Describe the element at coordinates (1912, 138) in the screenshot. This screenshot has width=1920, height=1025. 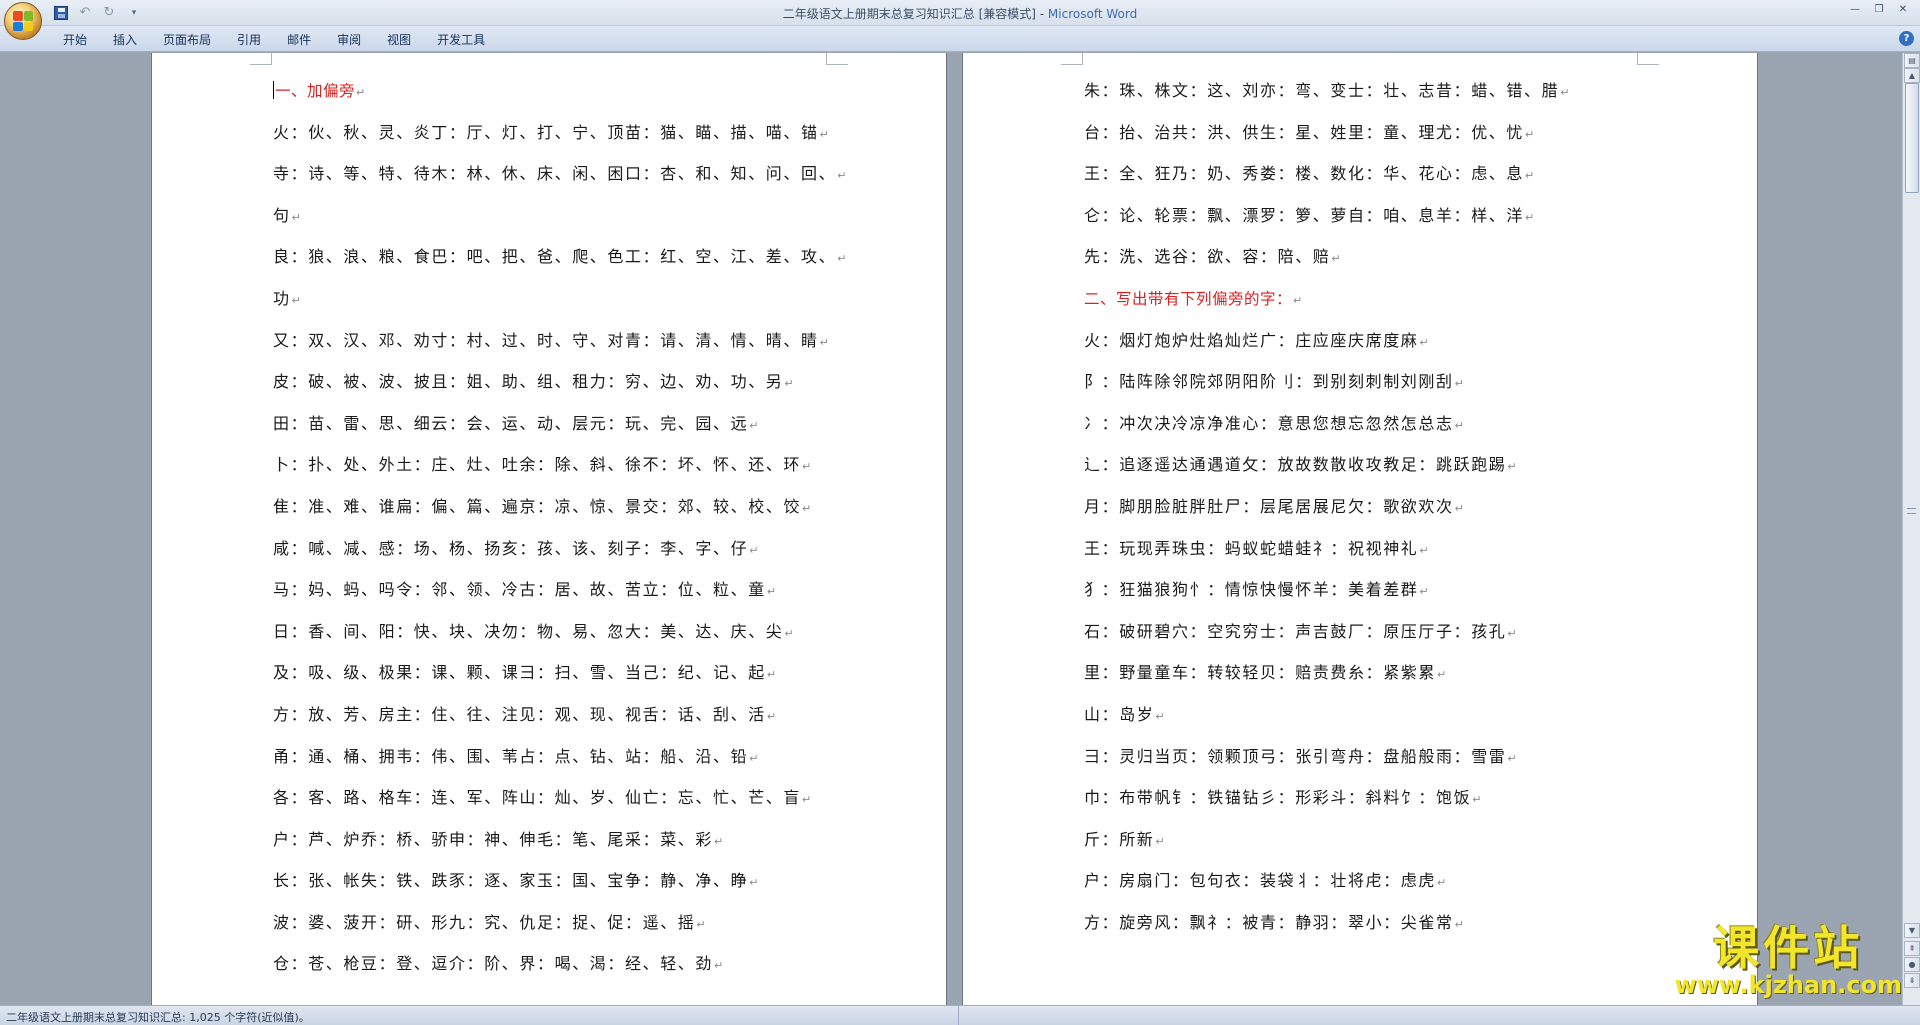
I see `scroll-thumb` at that location.